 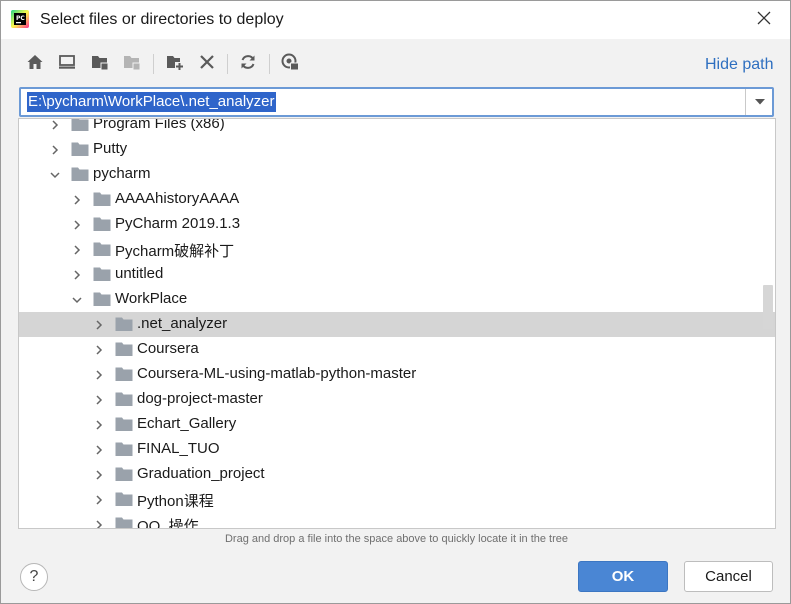 I want to click on delete-icon, so click(x=207, y=64).